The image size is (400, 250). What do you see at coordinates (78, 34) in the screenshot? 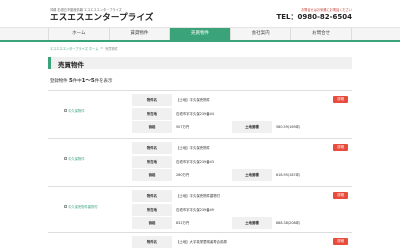
I see `nav-item-home: ホーム` at bounding box center [78, 34].